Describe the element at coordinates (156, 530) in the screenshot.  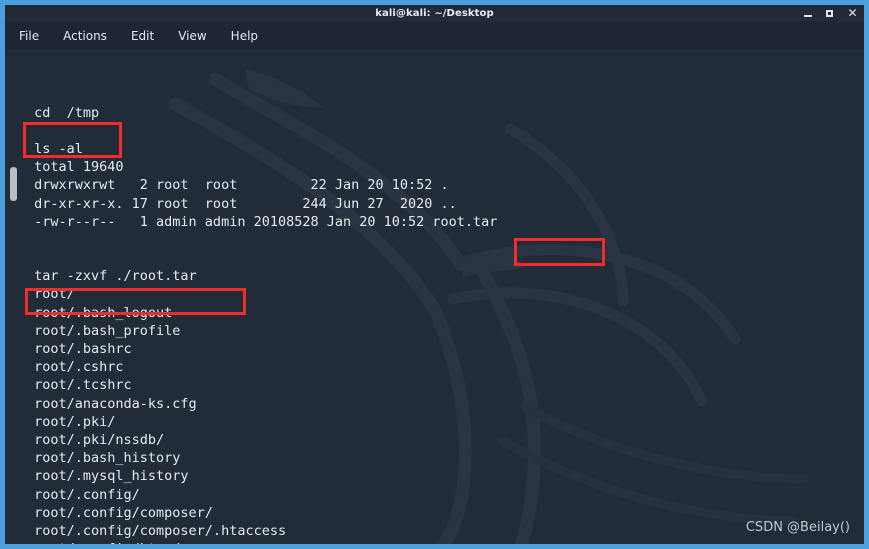
I see `terminal-line: root/.config/composer/.htaccess` at that location.